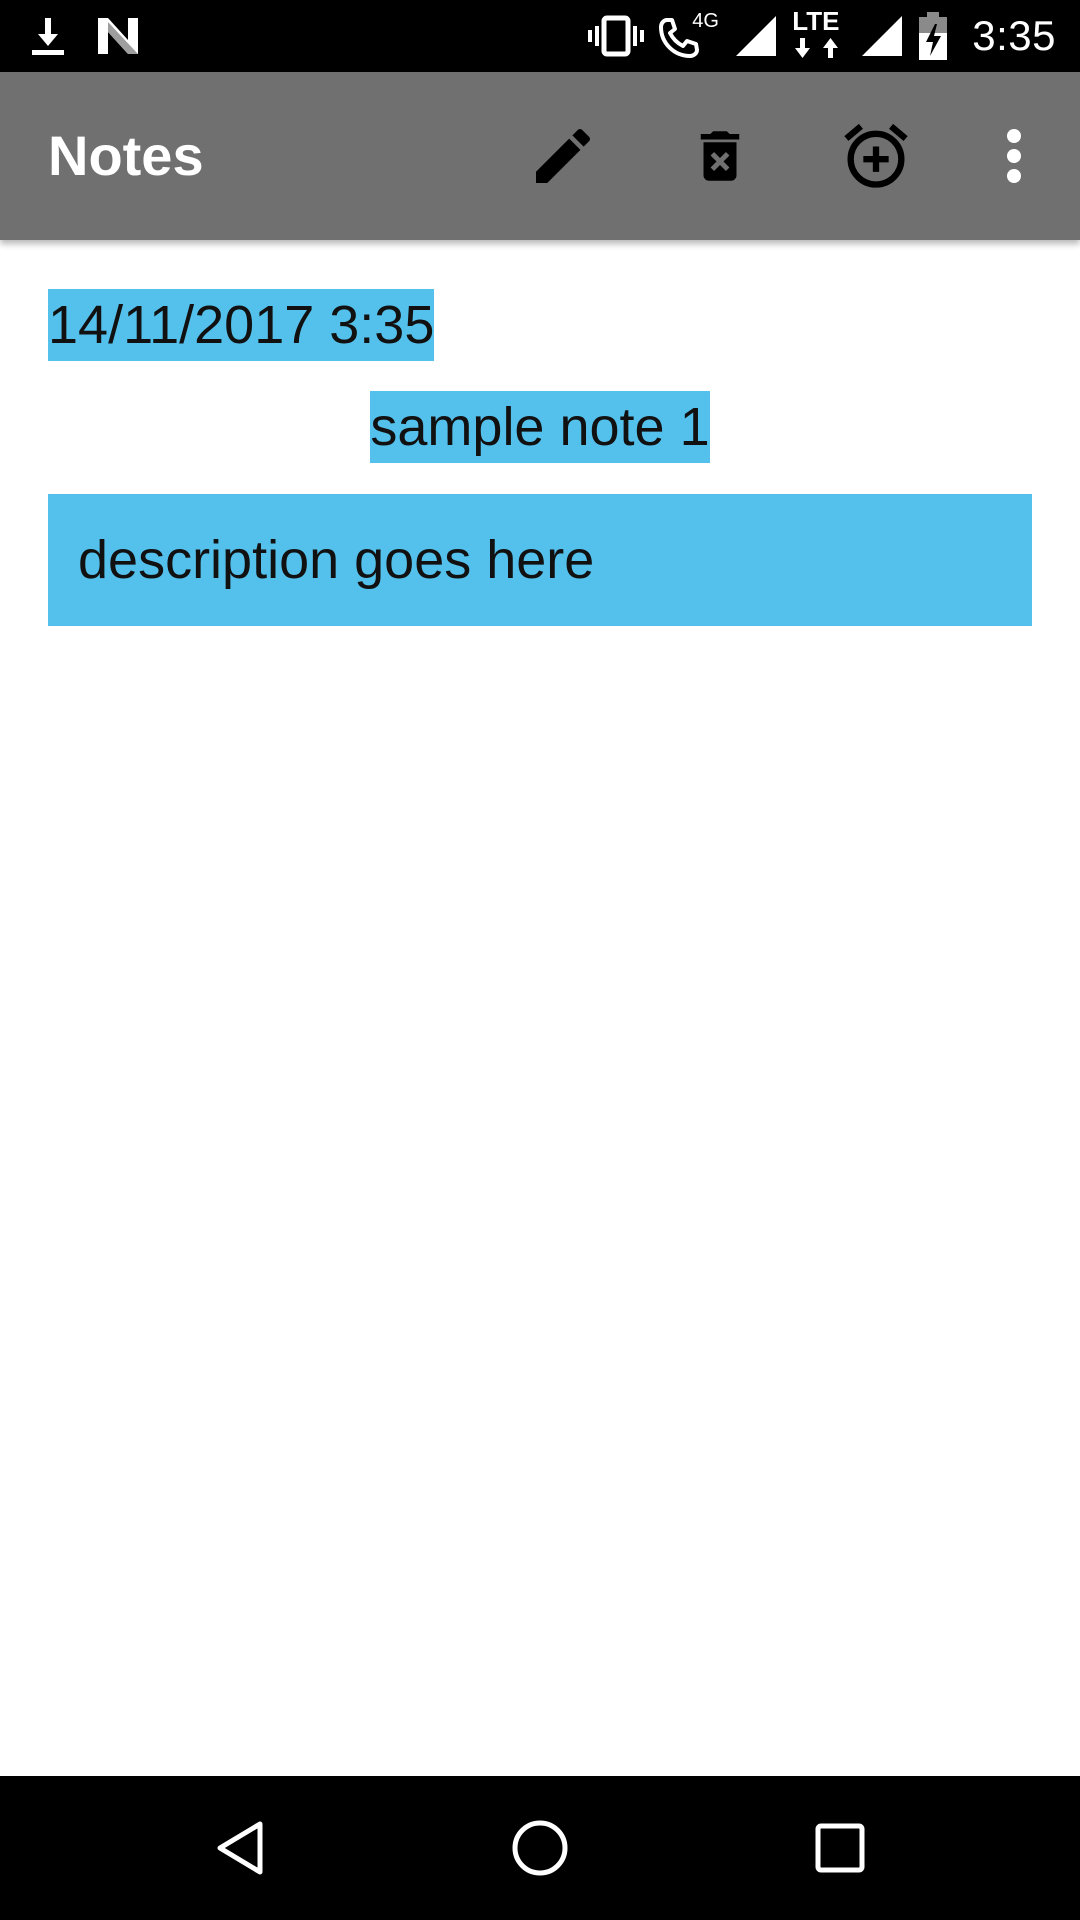 This screenshot has width=1080, height=1920. I want to click on lte-label: LTE, so click(816, 21).